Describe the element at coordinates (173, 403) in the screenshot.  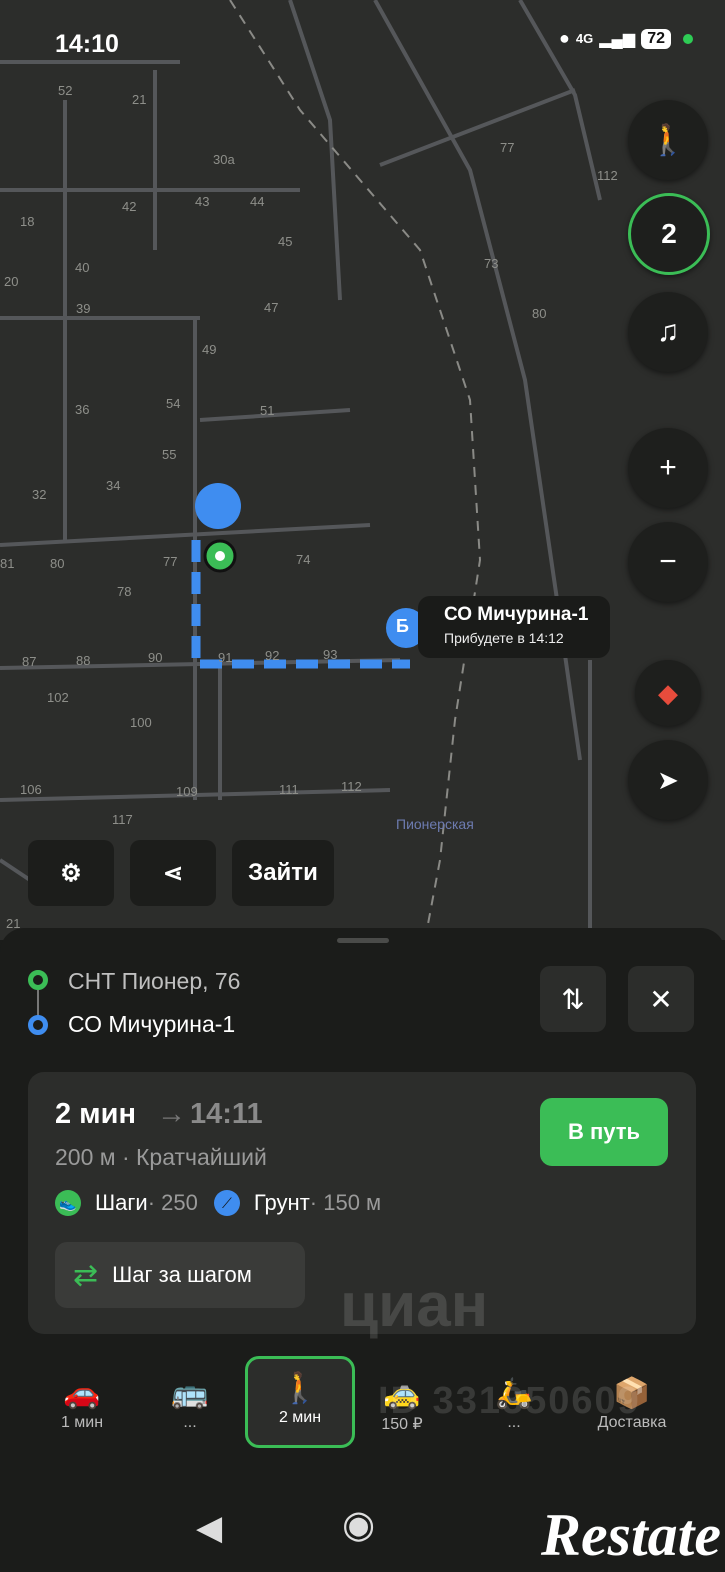
I see `house-number: 54` at that location.